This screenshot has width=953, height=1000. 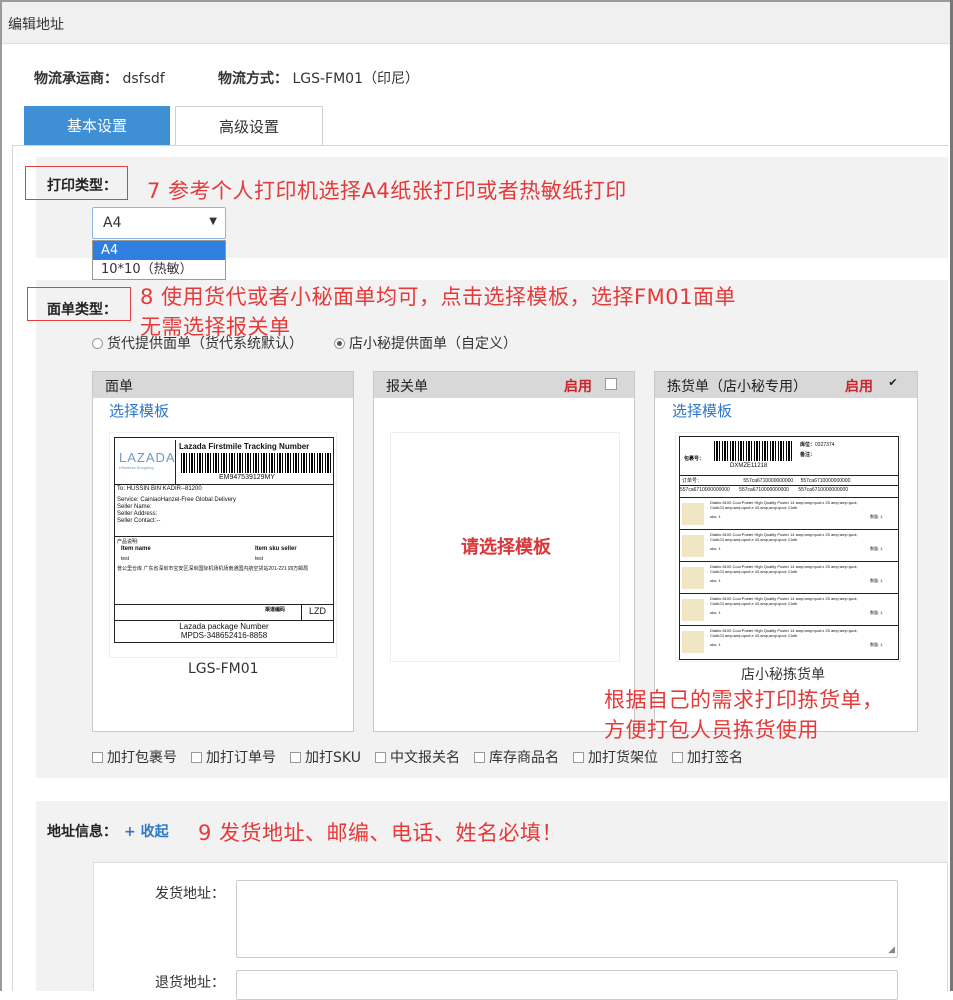 What do you see at coordinates (147, 457) in the screenshot?
I see `lazada-logo-icon: LAZADA` at bounding box center [147, 457].